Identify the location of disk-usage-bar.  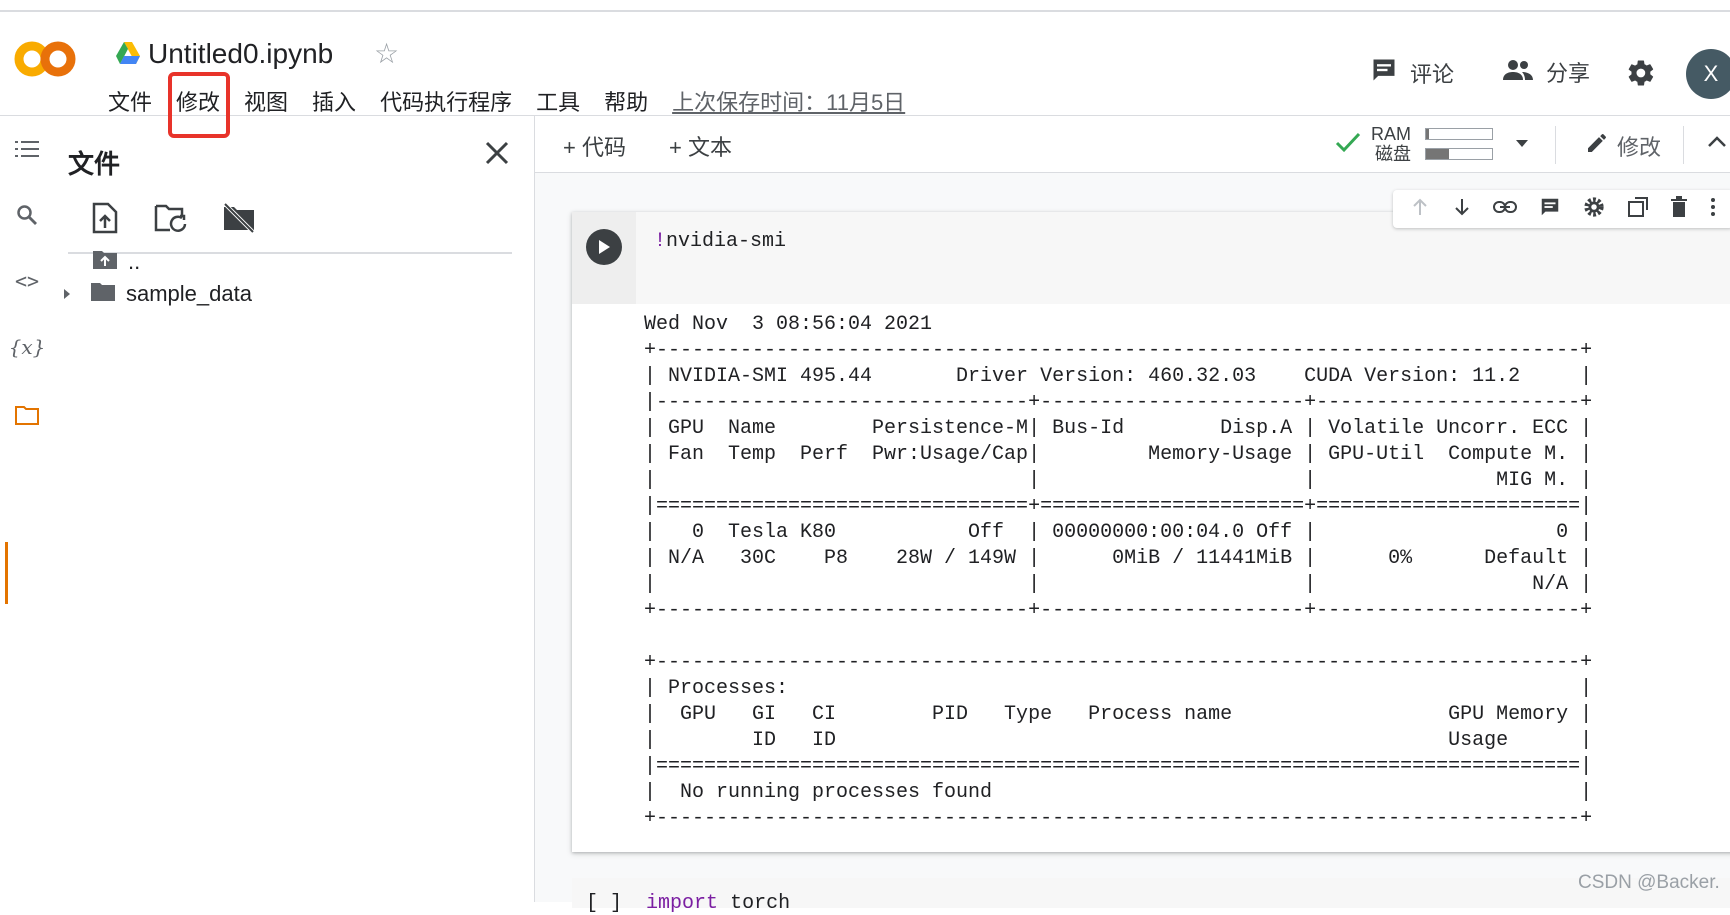
(1459, 154).